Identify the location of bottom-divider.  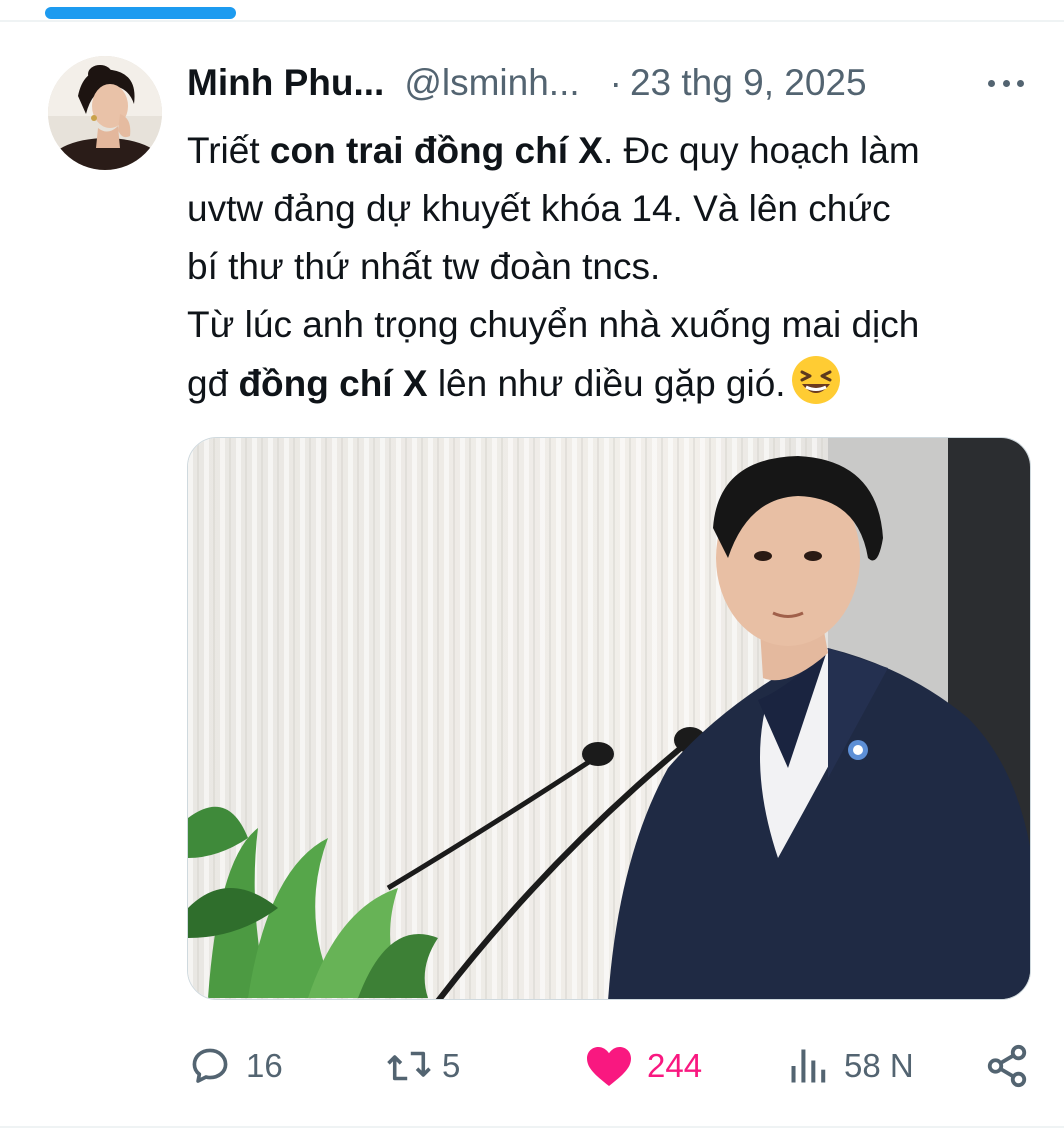
(532, 1127).